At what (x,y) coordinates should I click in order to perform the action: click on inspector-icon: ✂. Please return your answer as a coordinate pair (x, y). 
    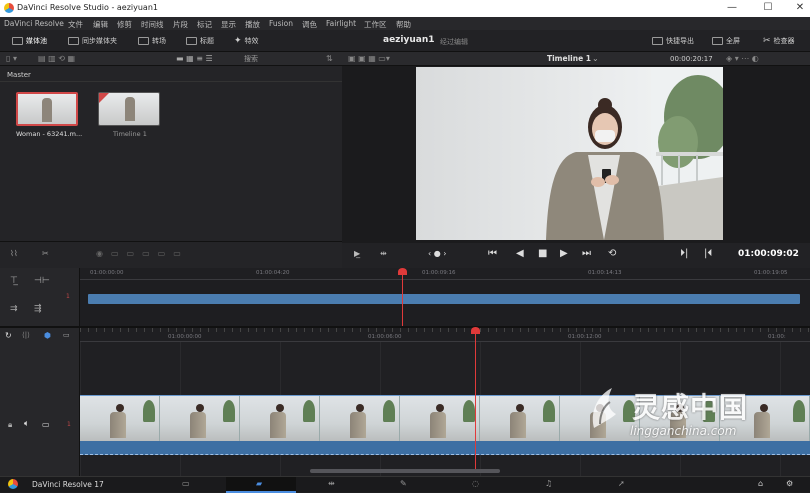
    Looking at the image, I should click on (767, 41).